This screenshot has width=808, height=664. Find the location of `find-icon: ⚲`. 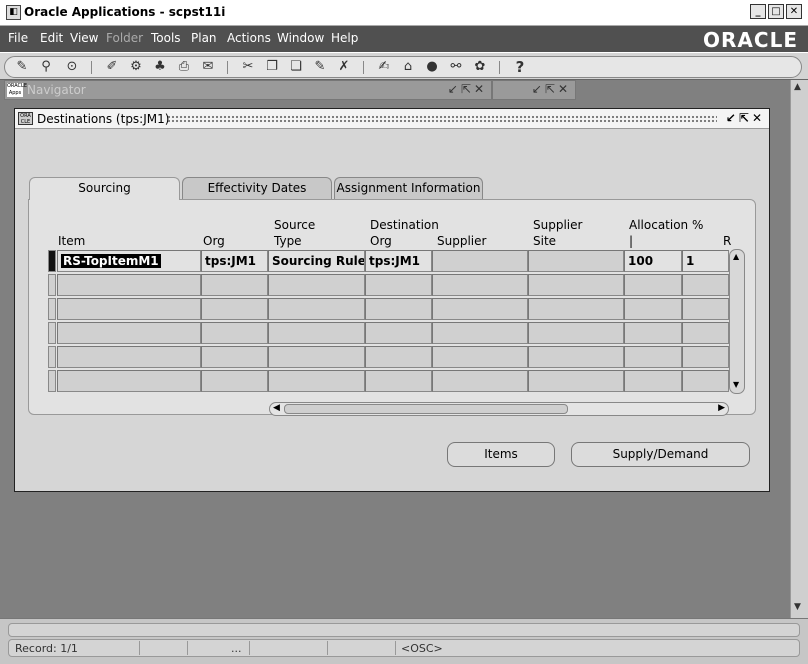

find-icon: ⚲ is located at coordinates (46, 67).